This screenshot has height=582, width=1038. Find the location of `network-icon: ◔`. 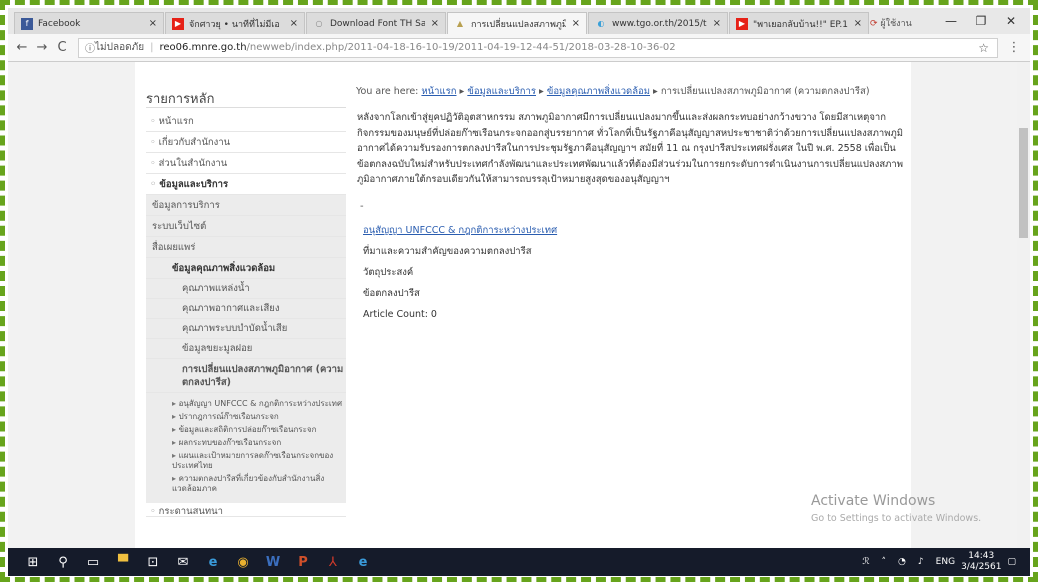

network-icon: ◔ is located at coordinates (902, 562).